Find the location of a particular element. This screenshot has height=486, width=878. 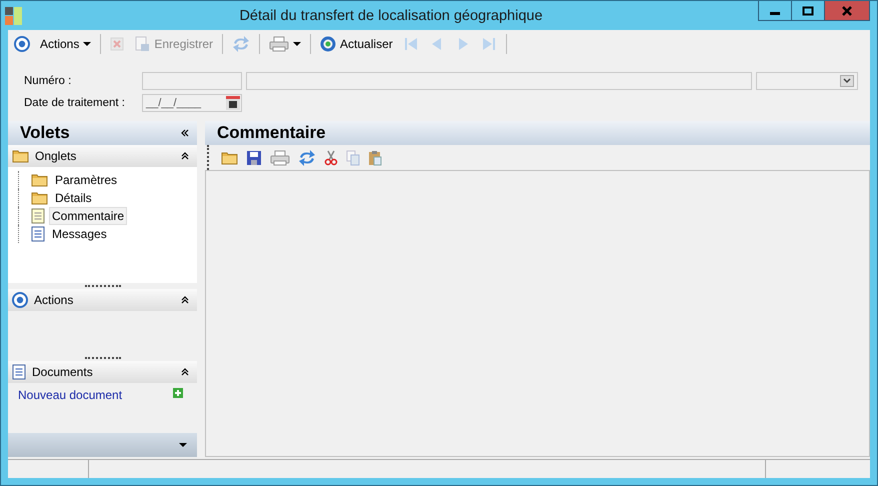

chevron-down-icon is located at coordinates (847, 81).